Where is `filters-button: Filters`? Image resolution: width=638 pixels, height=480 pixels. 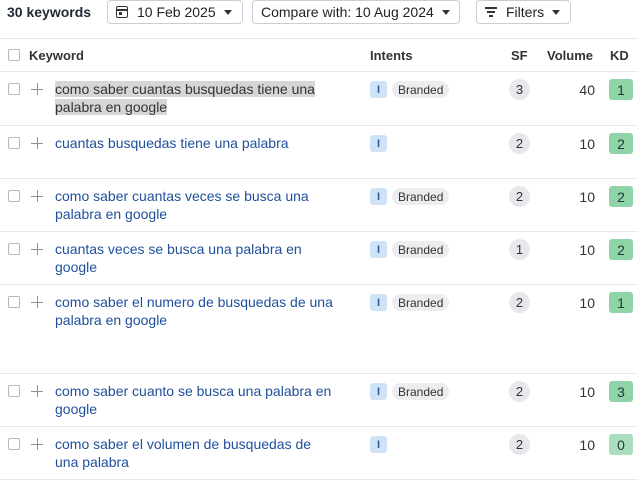
filters-button: Filters is located at coordinates (523, 12).